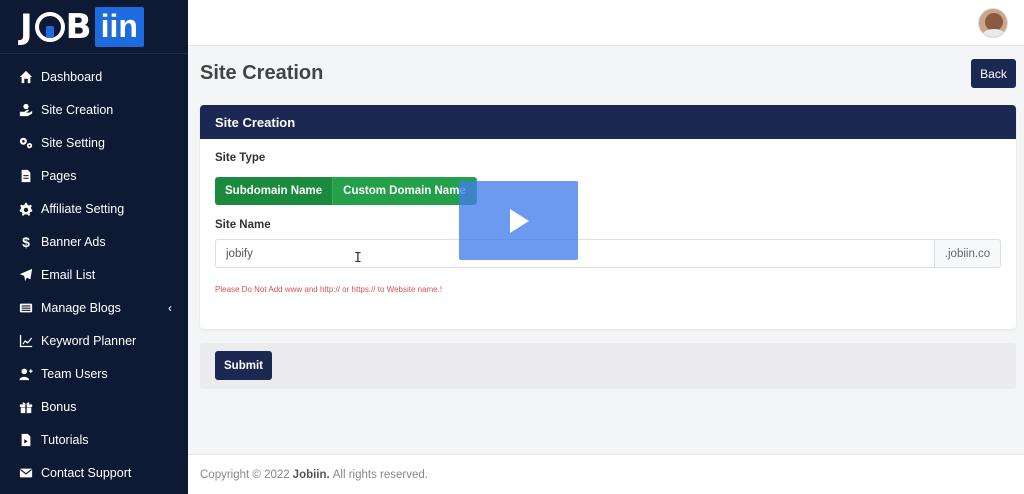  Describe the element at coordinates (73, 241) in the screenshot. I see `sidebar-item-label: Banner Ads` at that location.